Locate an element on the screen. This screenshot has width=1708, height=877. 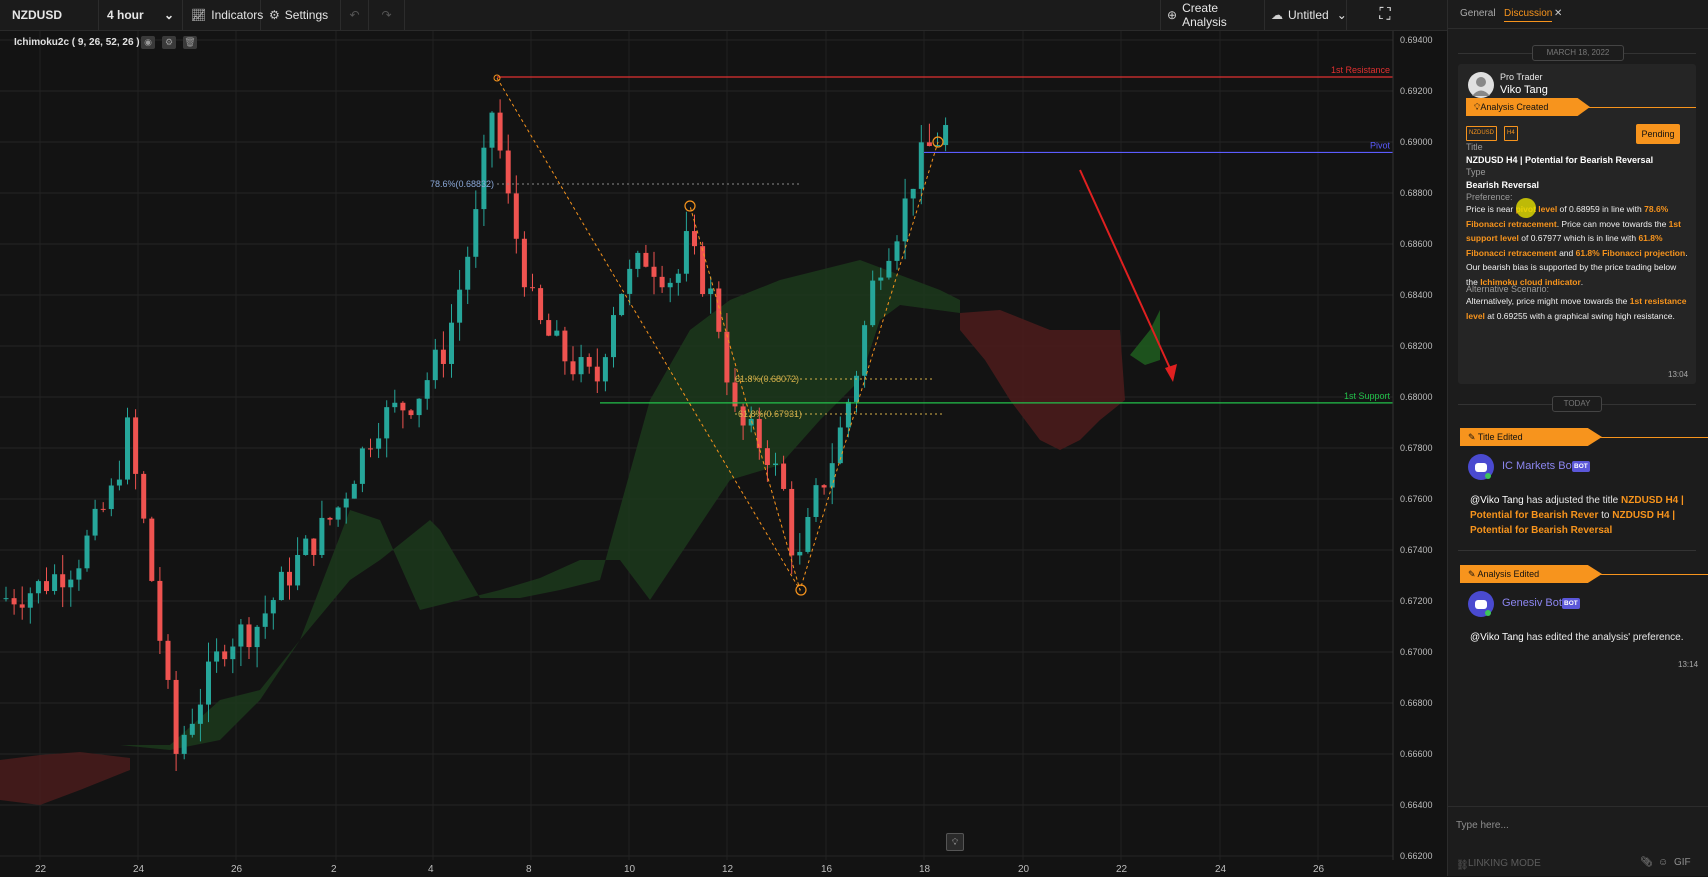
undo-button: ↶ is located at coordinates (355, 15).